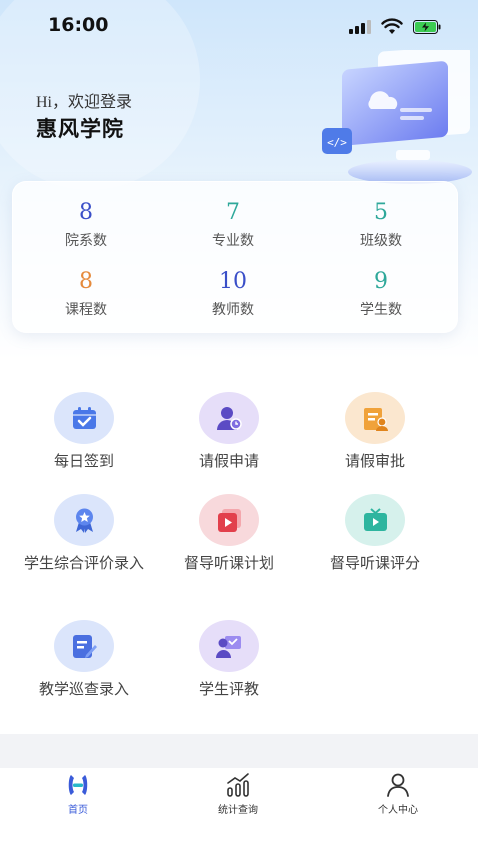 Image resolution: width=478 pixels, height=850 pixels. I want to click on stat-label: 教师数, so click(233, 310).